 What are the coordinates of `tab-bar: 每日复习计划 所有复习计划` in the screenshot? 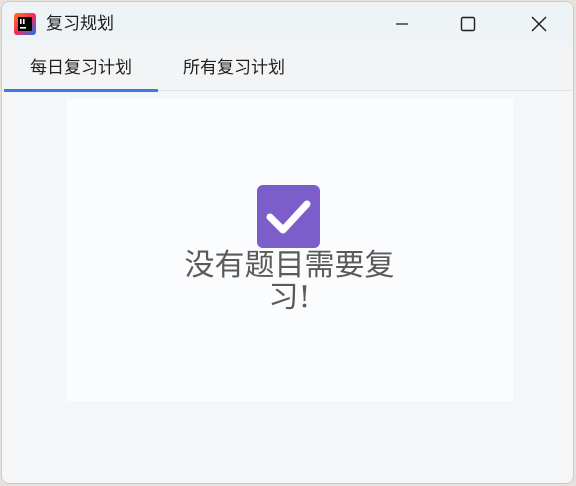 It's located at (287, 69).